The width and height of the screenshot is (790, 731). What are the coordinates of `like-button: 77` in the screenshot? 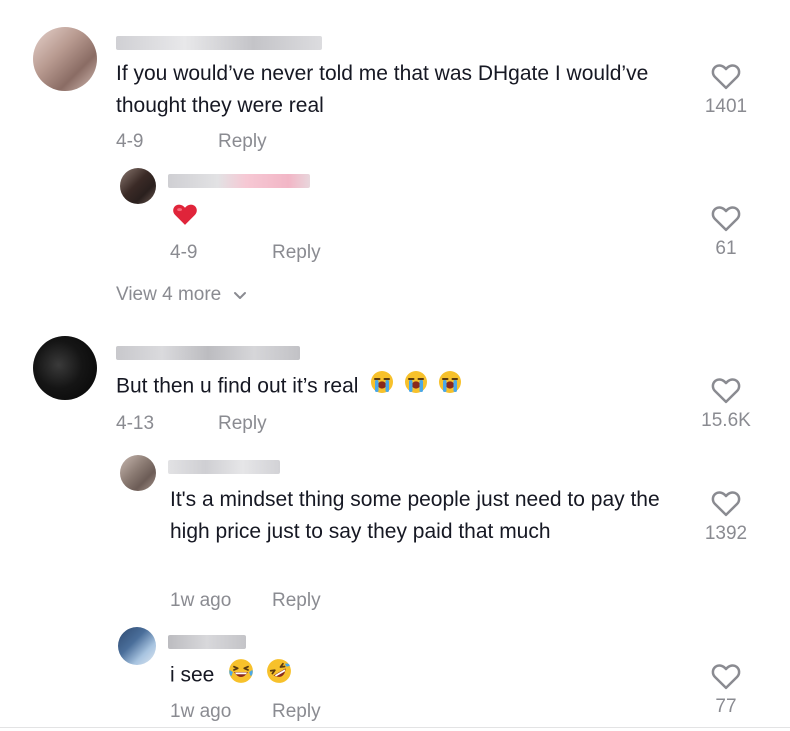 It's located at (726, 690).